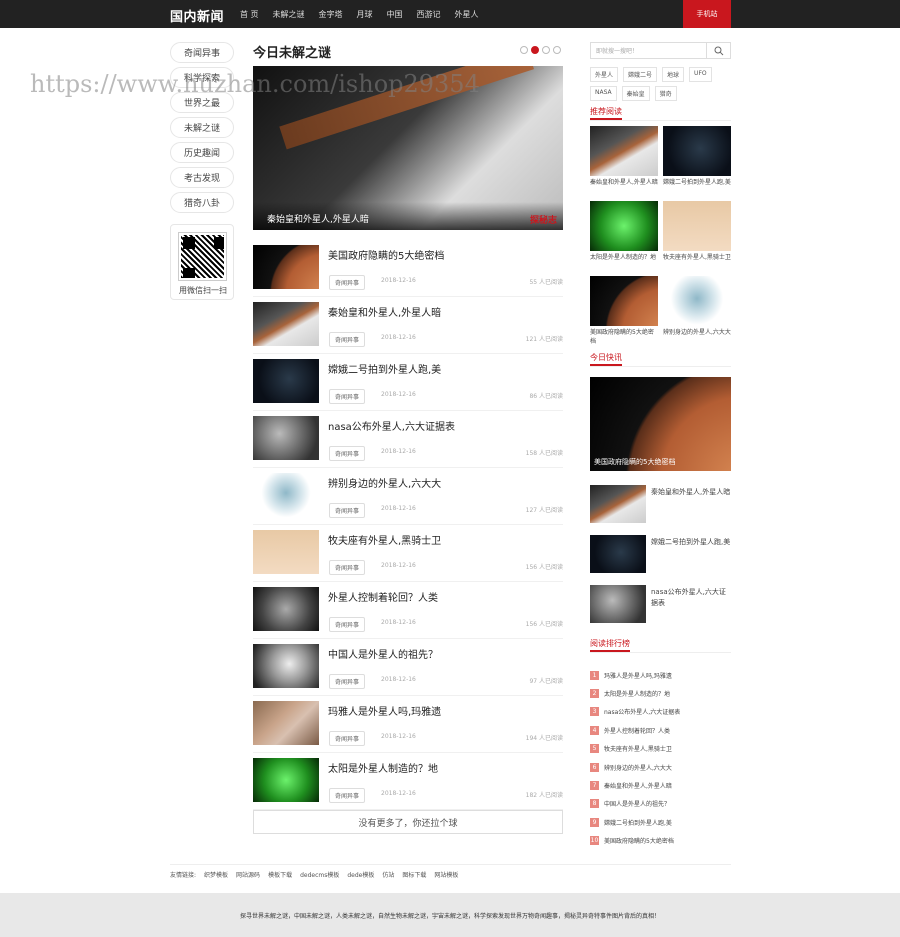 The image size is (900, 937). Describe the element at coordinates (638, 767) in the screenshot. I see `rank-item-title: 辨别身边的外星人,六大大` at that location.